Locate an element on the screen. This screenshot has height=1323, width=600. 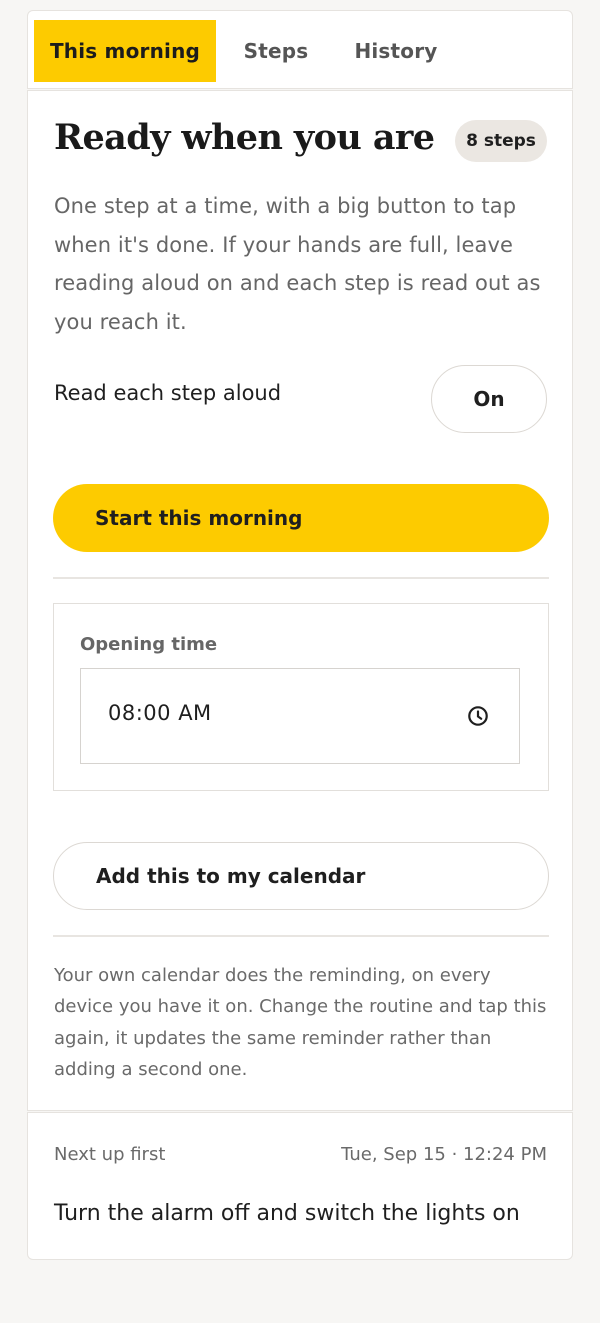
opening-time-section: Opening time 08:00 AM is located at coordinates (301, 697).